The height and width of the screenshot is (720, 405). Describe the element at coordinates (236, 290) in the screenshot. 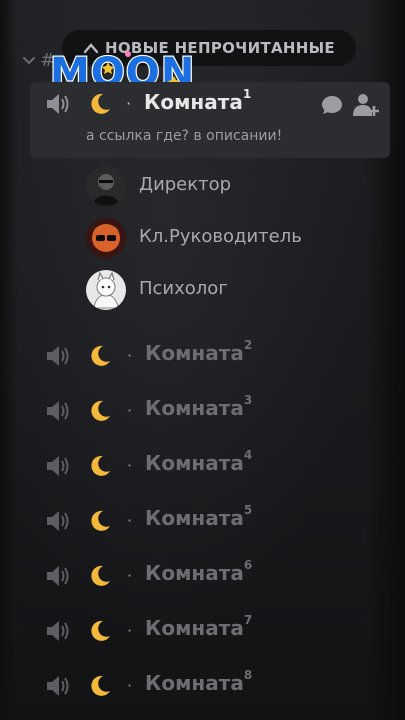

I see `voice-member-psychologist: Психолог` at that location.